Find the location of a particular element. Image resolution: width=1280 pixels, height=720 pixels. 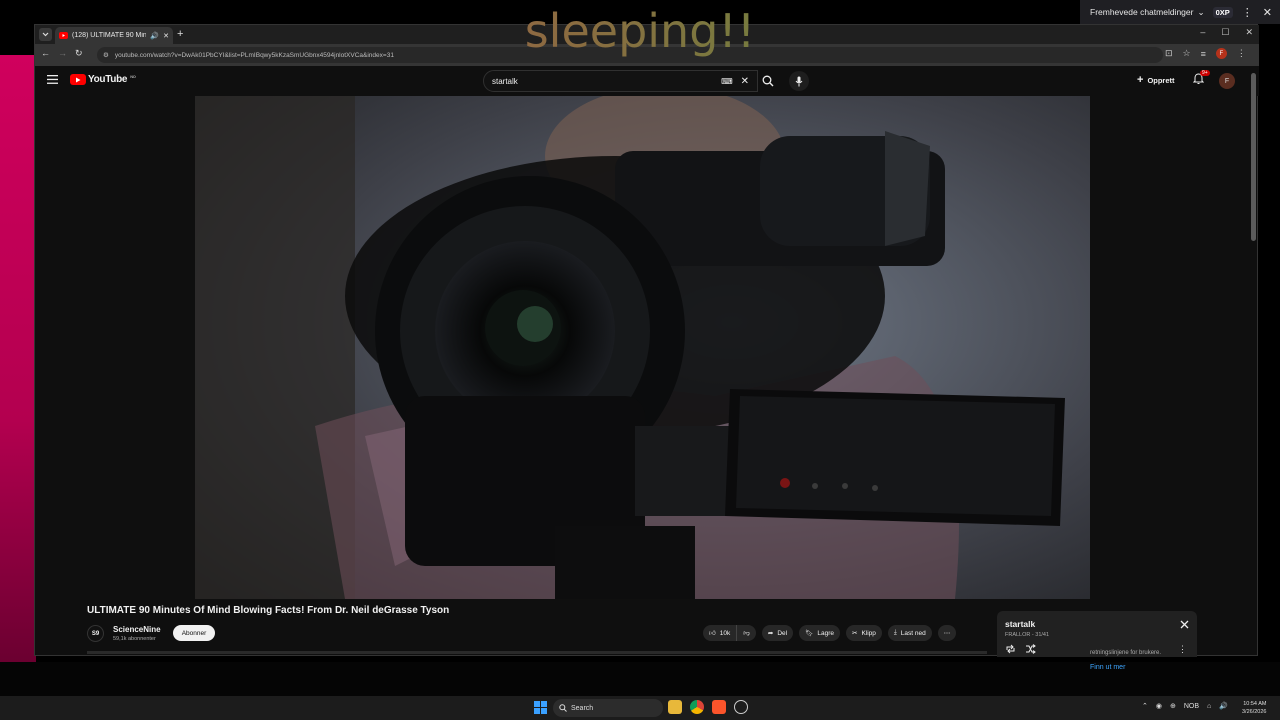

forward-arrow-icon: → is located at coordinates (62, 53).